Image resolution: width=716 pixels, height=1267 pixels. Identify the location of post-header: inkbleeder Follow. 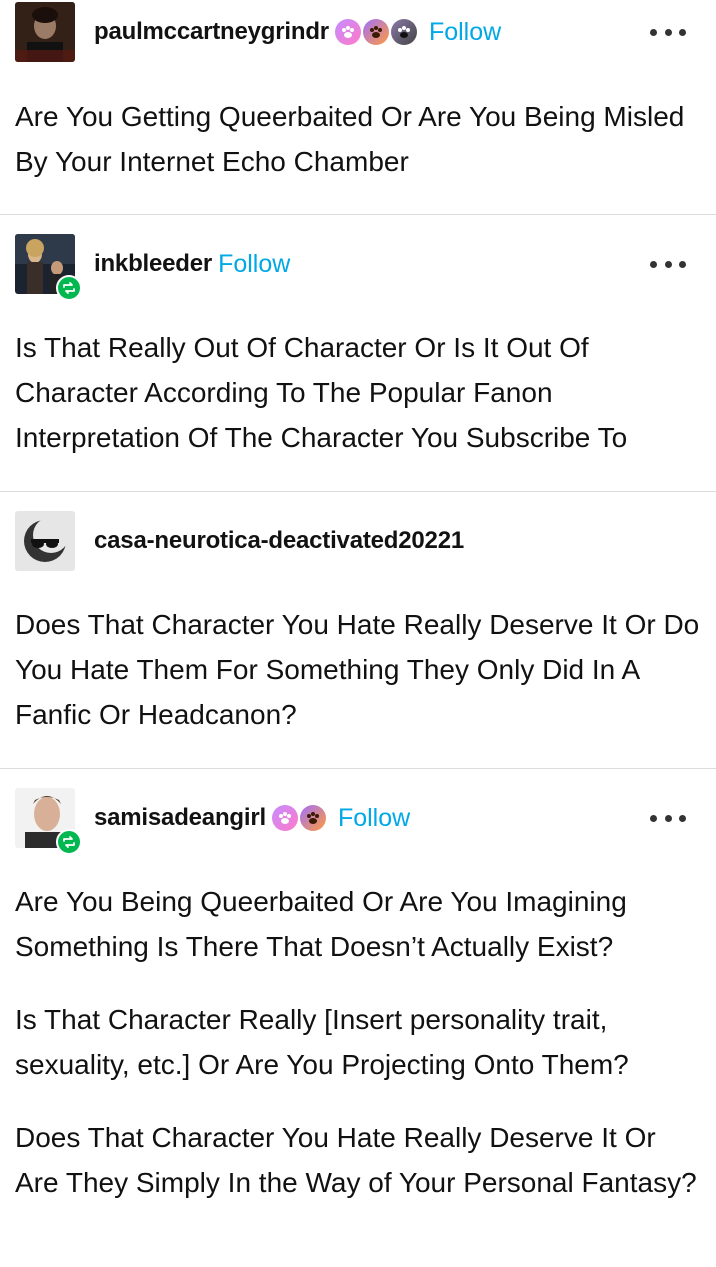
(358, 267).